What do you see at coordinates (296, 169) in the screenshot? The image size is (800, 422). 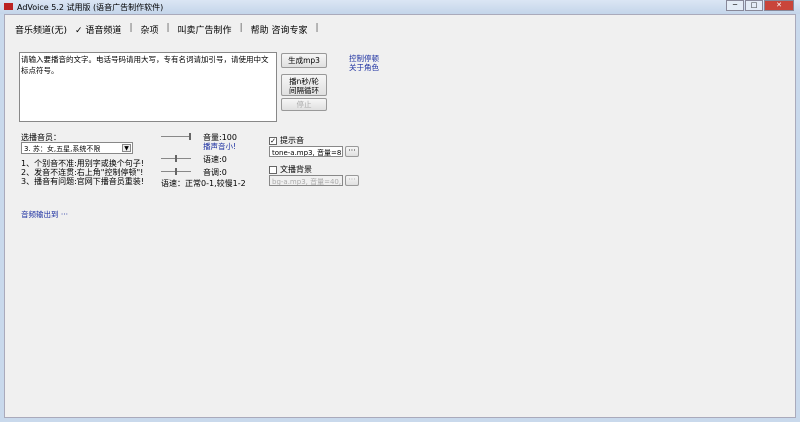 I see `background-label: 文播背景` at bounding box center [296, 169].